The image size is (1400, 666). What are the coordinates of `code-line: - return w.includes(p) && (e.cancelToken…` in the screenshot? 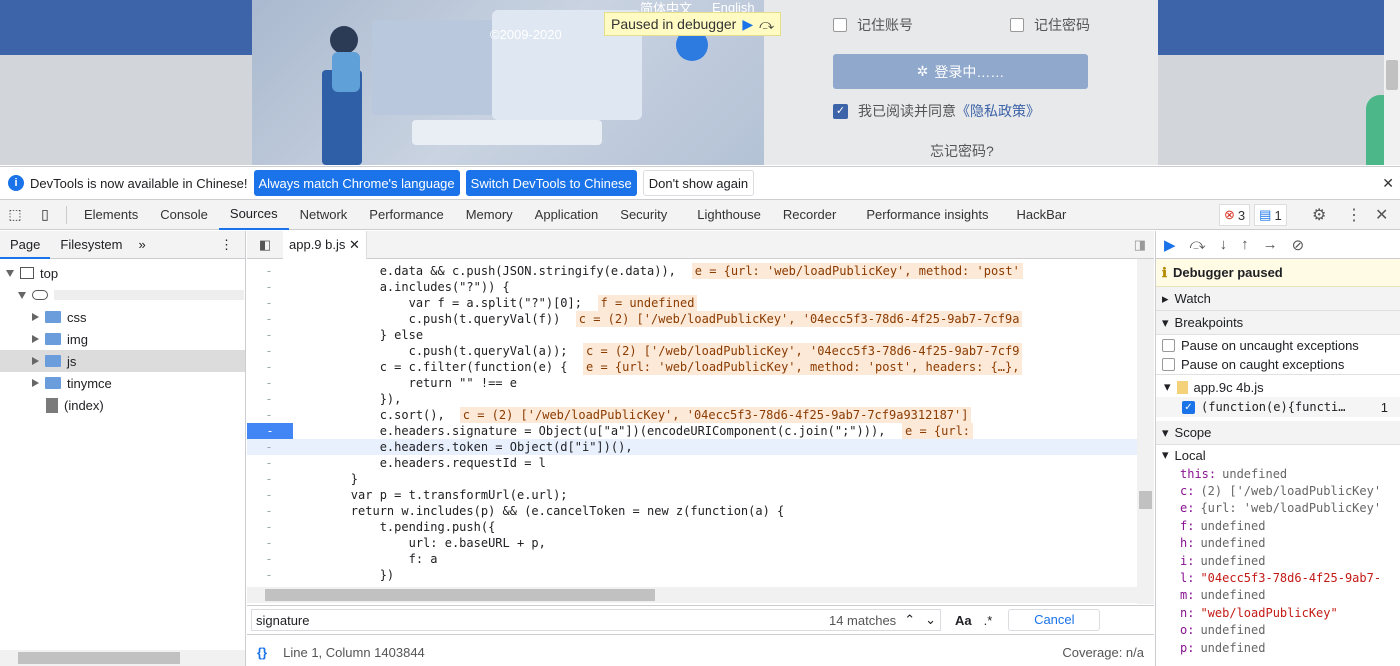 It's located at (692, 511).